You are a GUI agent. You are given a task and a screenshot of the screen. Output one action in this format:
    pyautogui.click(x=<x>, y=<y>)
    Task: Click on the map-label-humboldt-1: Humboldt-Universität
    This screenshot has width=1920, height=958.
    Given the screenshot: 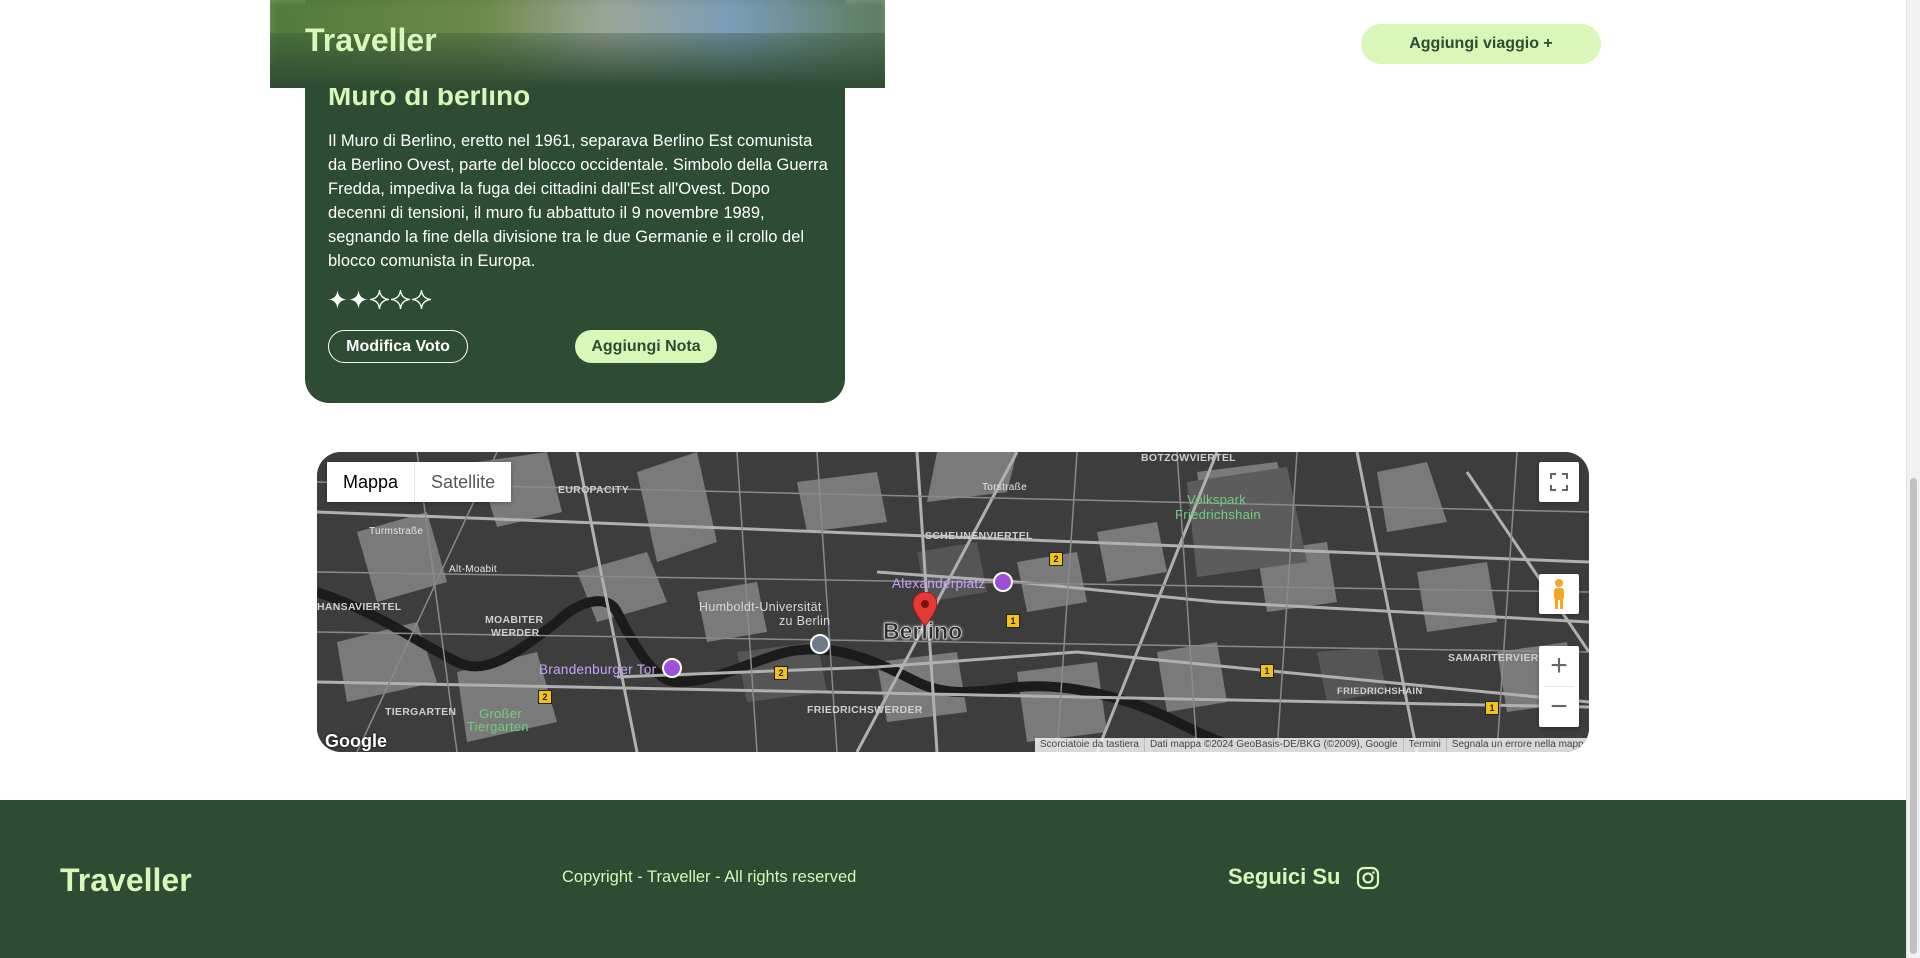 What is the action you would take?
    pyautogui.click(x=760, y=607)
    